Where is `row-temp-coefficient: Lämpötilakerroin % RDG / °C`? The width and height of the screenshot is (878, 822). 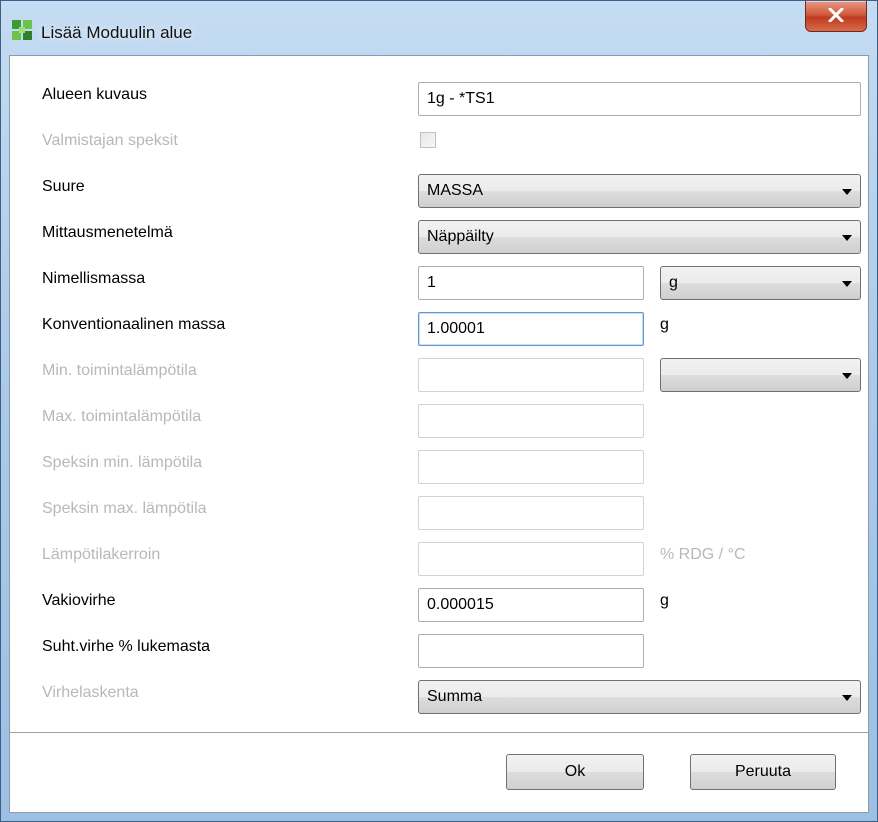 row-temp-coefficient: Lämpötilakerroin % RDG / °C is located at coordinates (439, 556).